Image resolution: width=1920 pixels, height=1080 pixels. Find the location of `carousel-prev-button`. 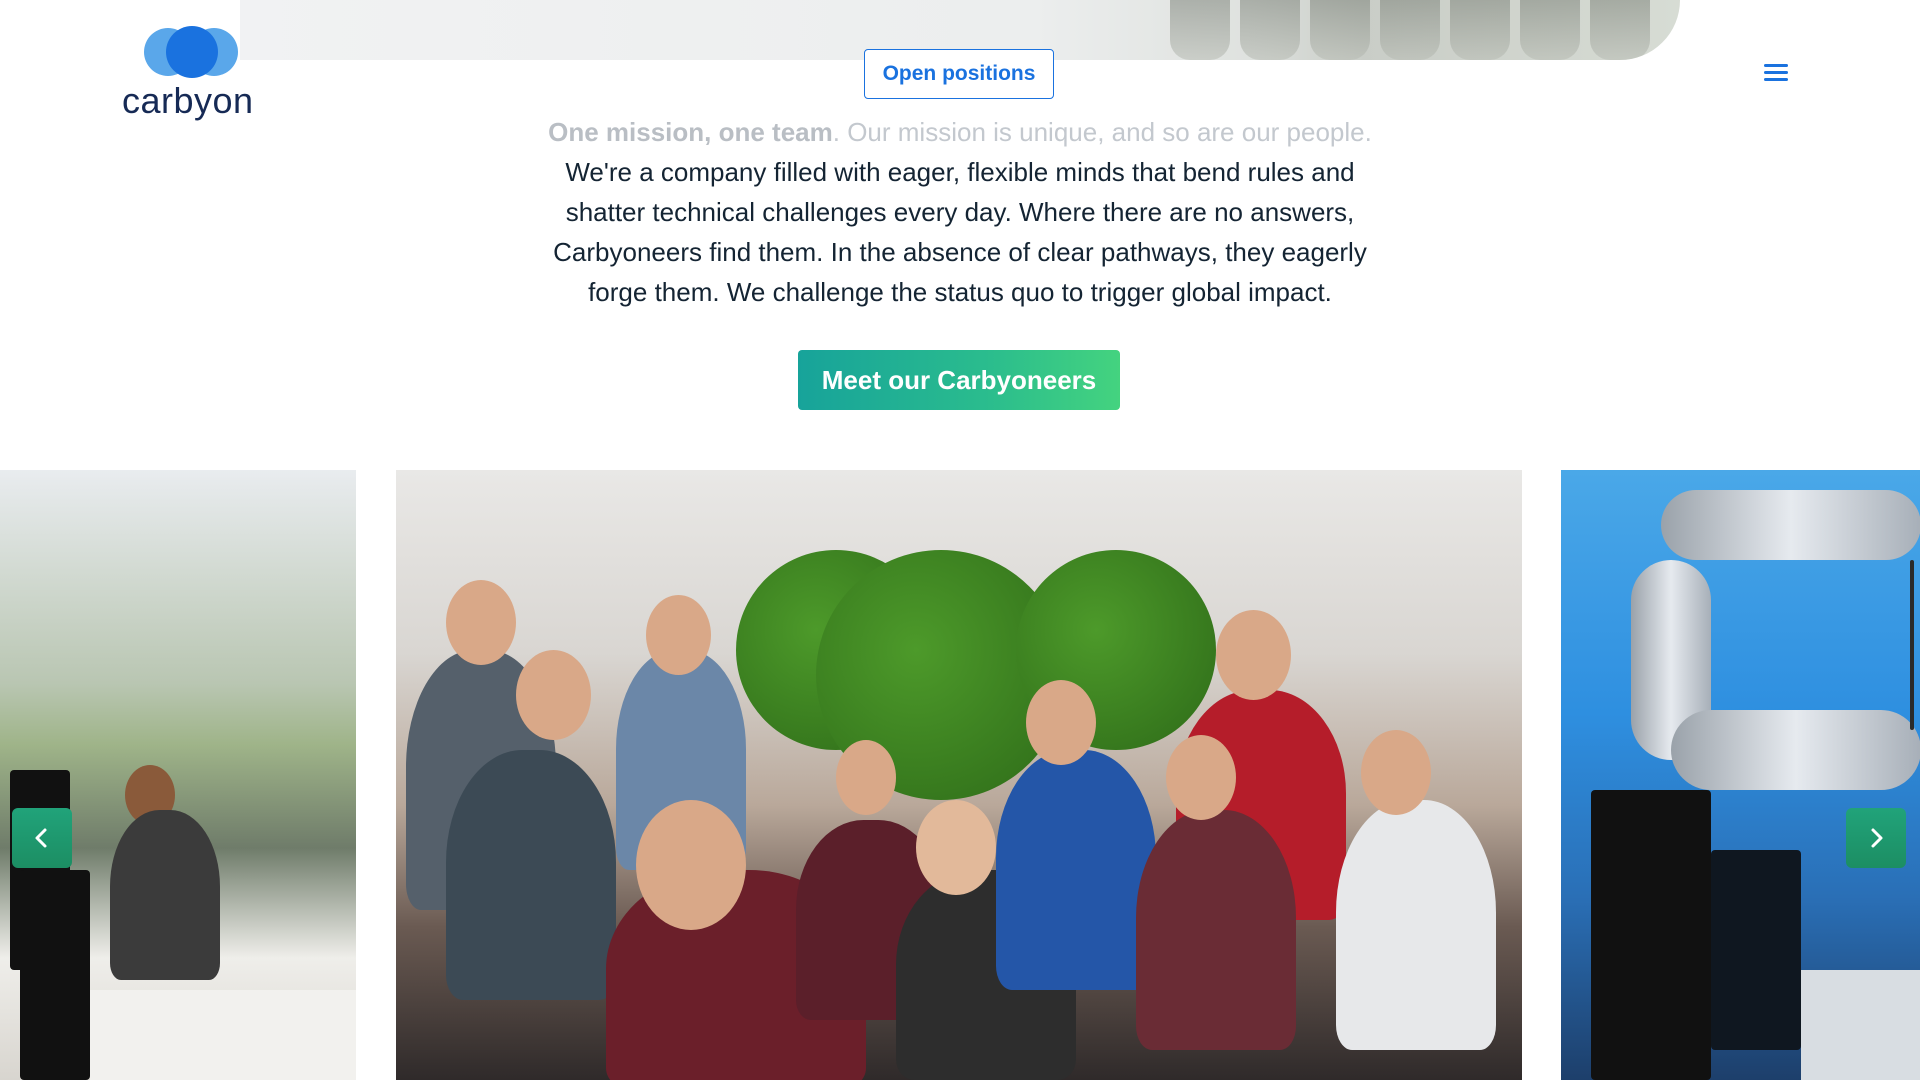

carousel-prev-button is located at coordinates (42, 838).